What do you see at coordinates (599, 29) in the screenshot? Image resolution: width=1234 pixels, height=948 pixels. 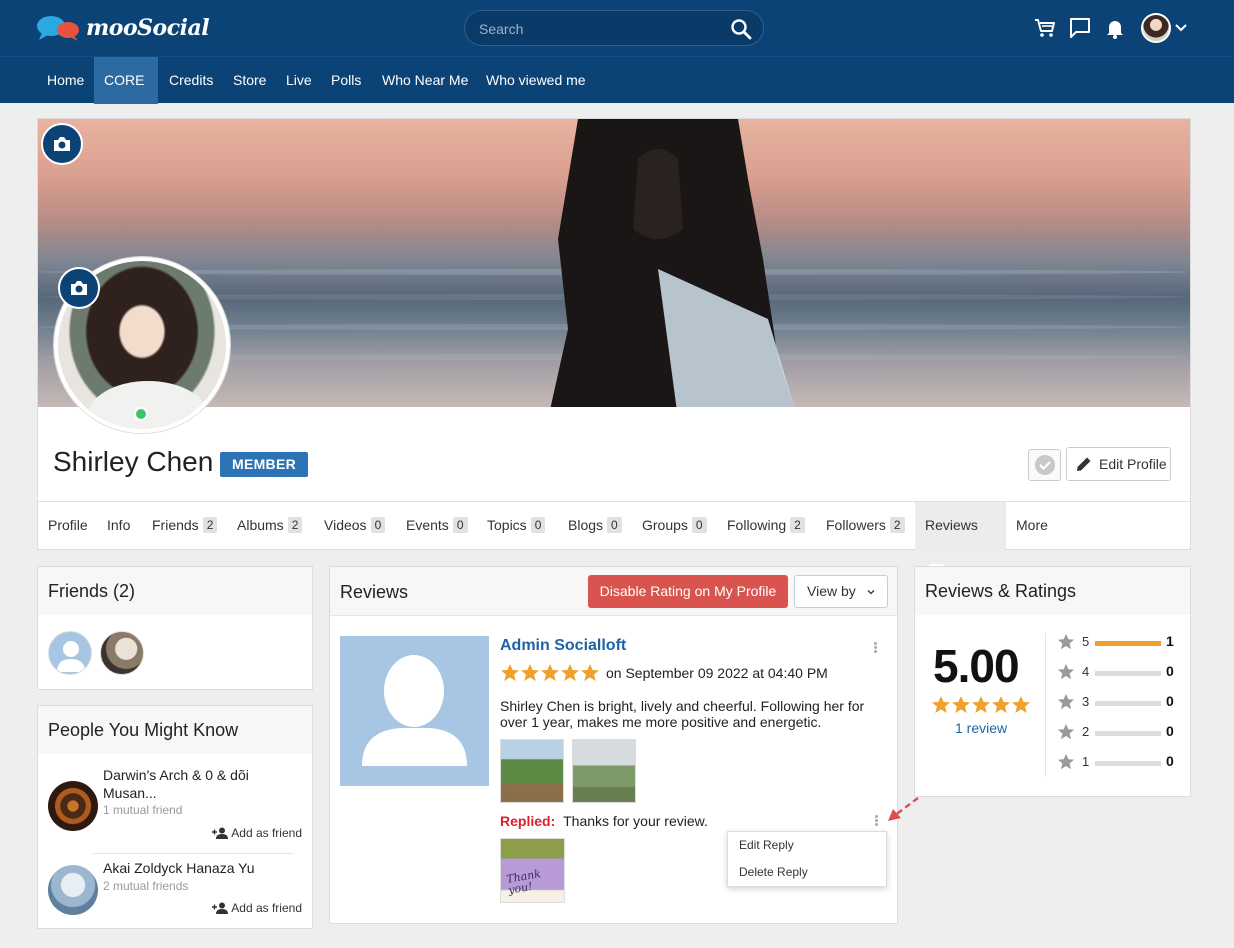 I see `search-input` at bounding box center [599, 29].